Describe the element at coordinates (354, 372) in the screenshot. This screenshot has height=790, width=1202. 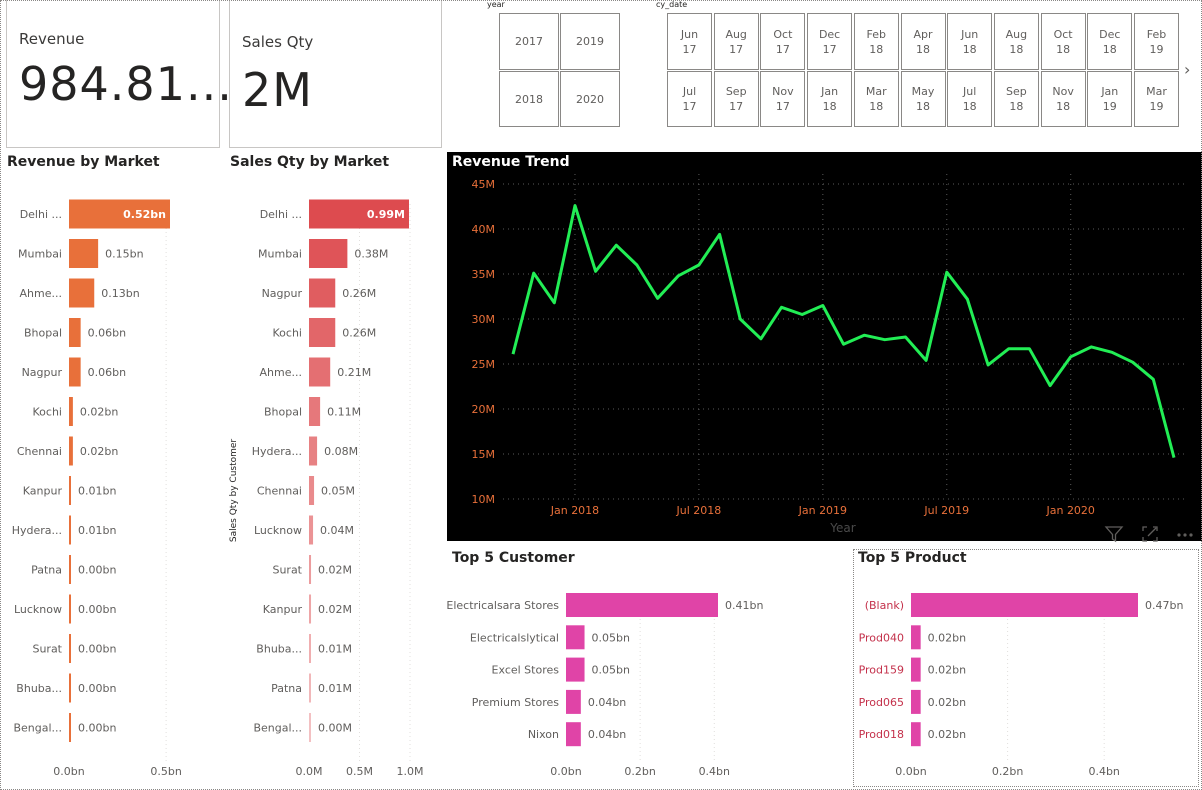
I see `data-label: 0.21M` at that location.